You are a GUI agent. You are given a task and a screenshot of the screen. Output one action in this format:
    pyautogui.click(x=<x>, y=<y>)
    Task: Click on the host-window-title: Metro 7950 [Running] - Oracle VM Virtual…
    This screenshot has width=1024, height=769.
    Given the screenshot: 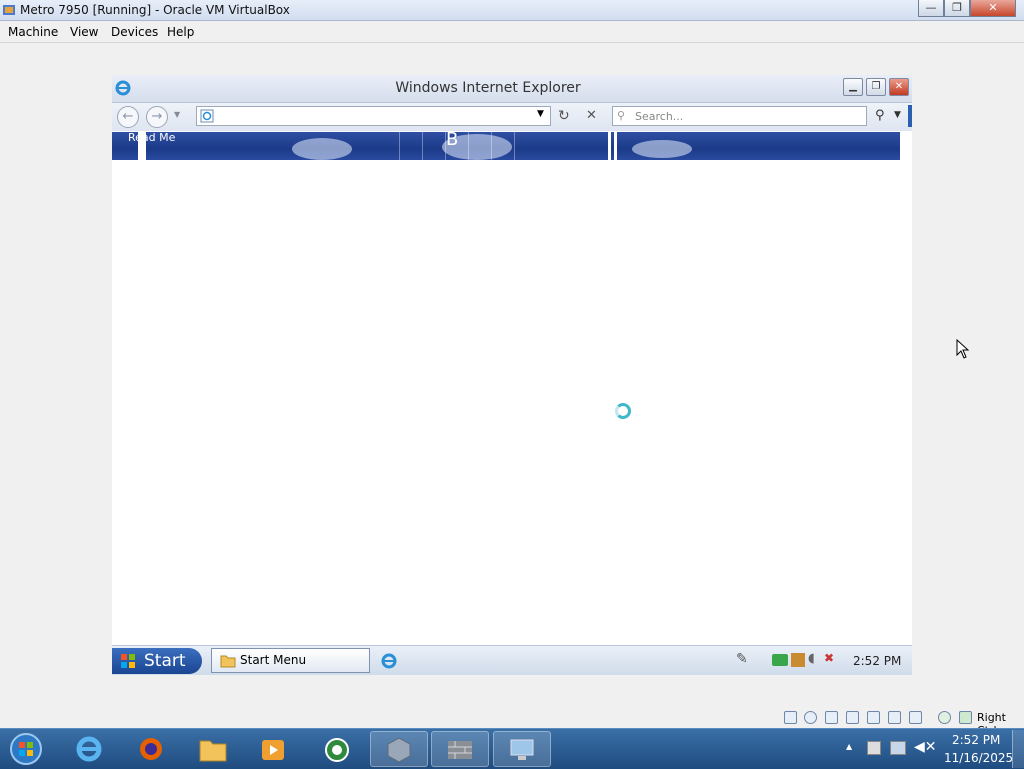 What is the action you would take?
    pyautogui.click(x=155, y=10)
    